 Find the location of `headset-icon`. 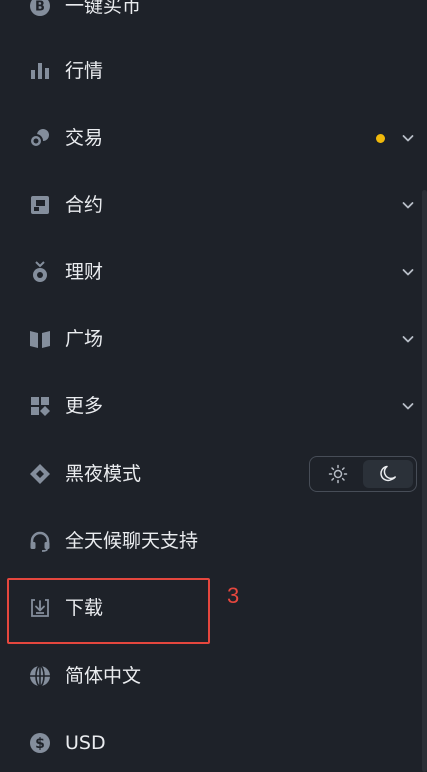

headset-icon is located at coordinates (40, 541).